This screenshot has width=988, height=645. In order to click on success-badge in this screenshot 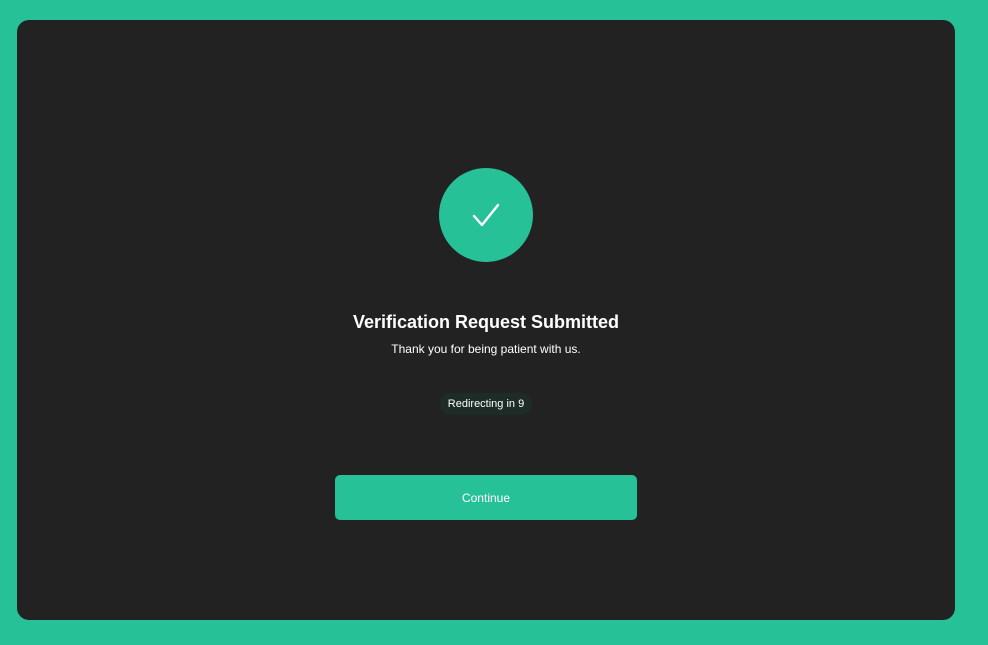, I will do `click(486, 215)`.